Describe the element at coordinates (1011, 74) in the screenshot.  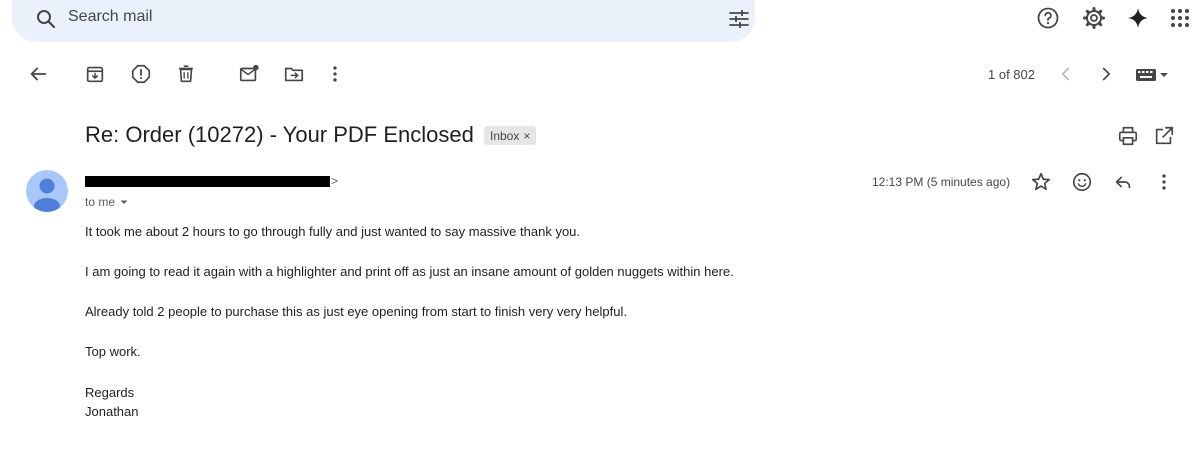
I see `pagination-count: 1 of 802` at that location.